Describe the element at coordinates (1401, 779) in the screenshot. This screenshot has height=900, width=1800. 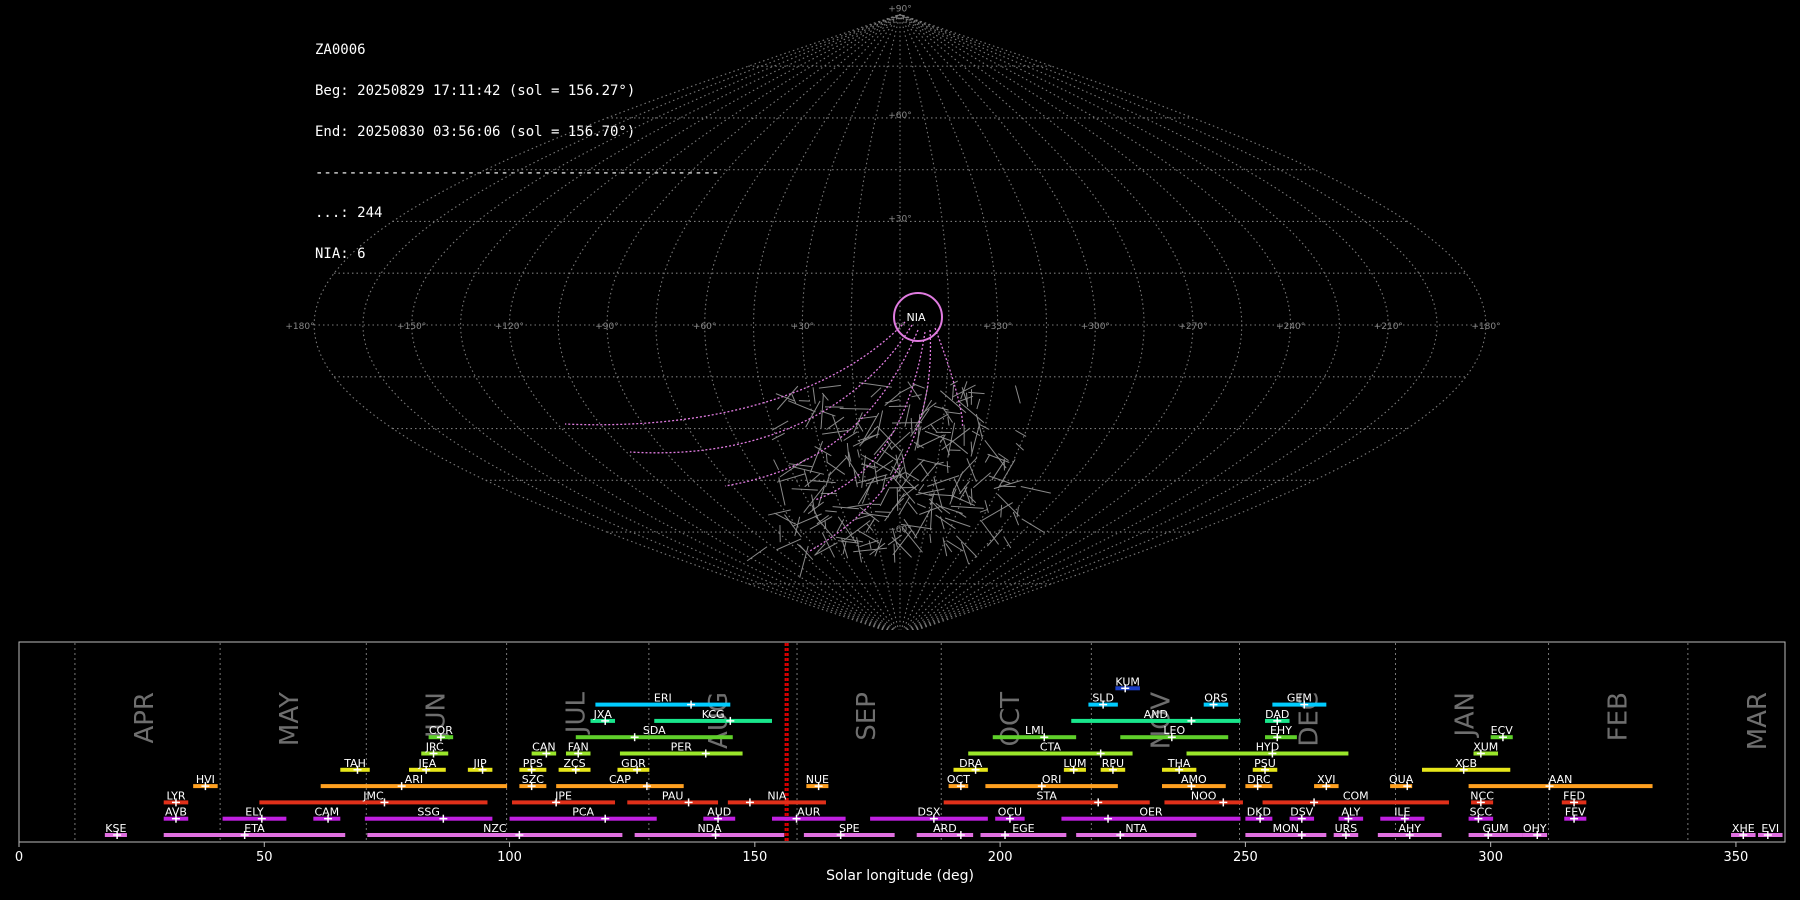
I see `shower-code-label: QUA` at that location.